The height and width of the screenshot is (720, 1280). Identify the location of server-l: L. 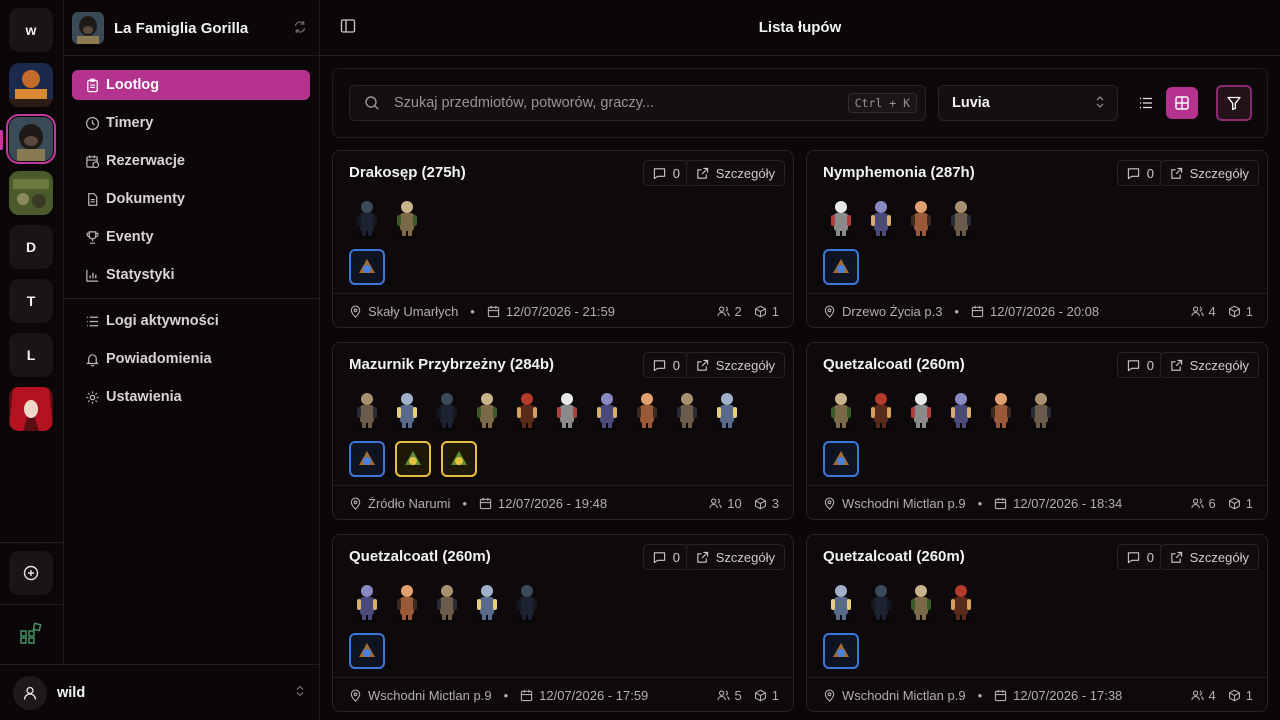
(31, 355).